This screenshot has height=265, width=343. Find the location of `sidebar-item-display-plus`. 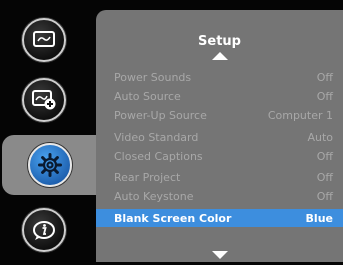

sidebar-item-display-plus is located at coordinates (44, 100).